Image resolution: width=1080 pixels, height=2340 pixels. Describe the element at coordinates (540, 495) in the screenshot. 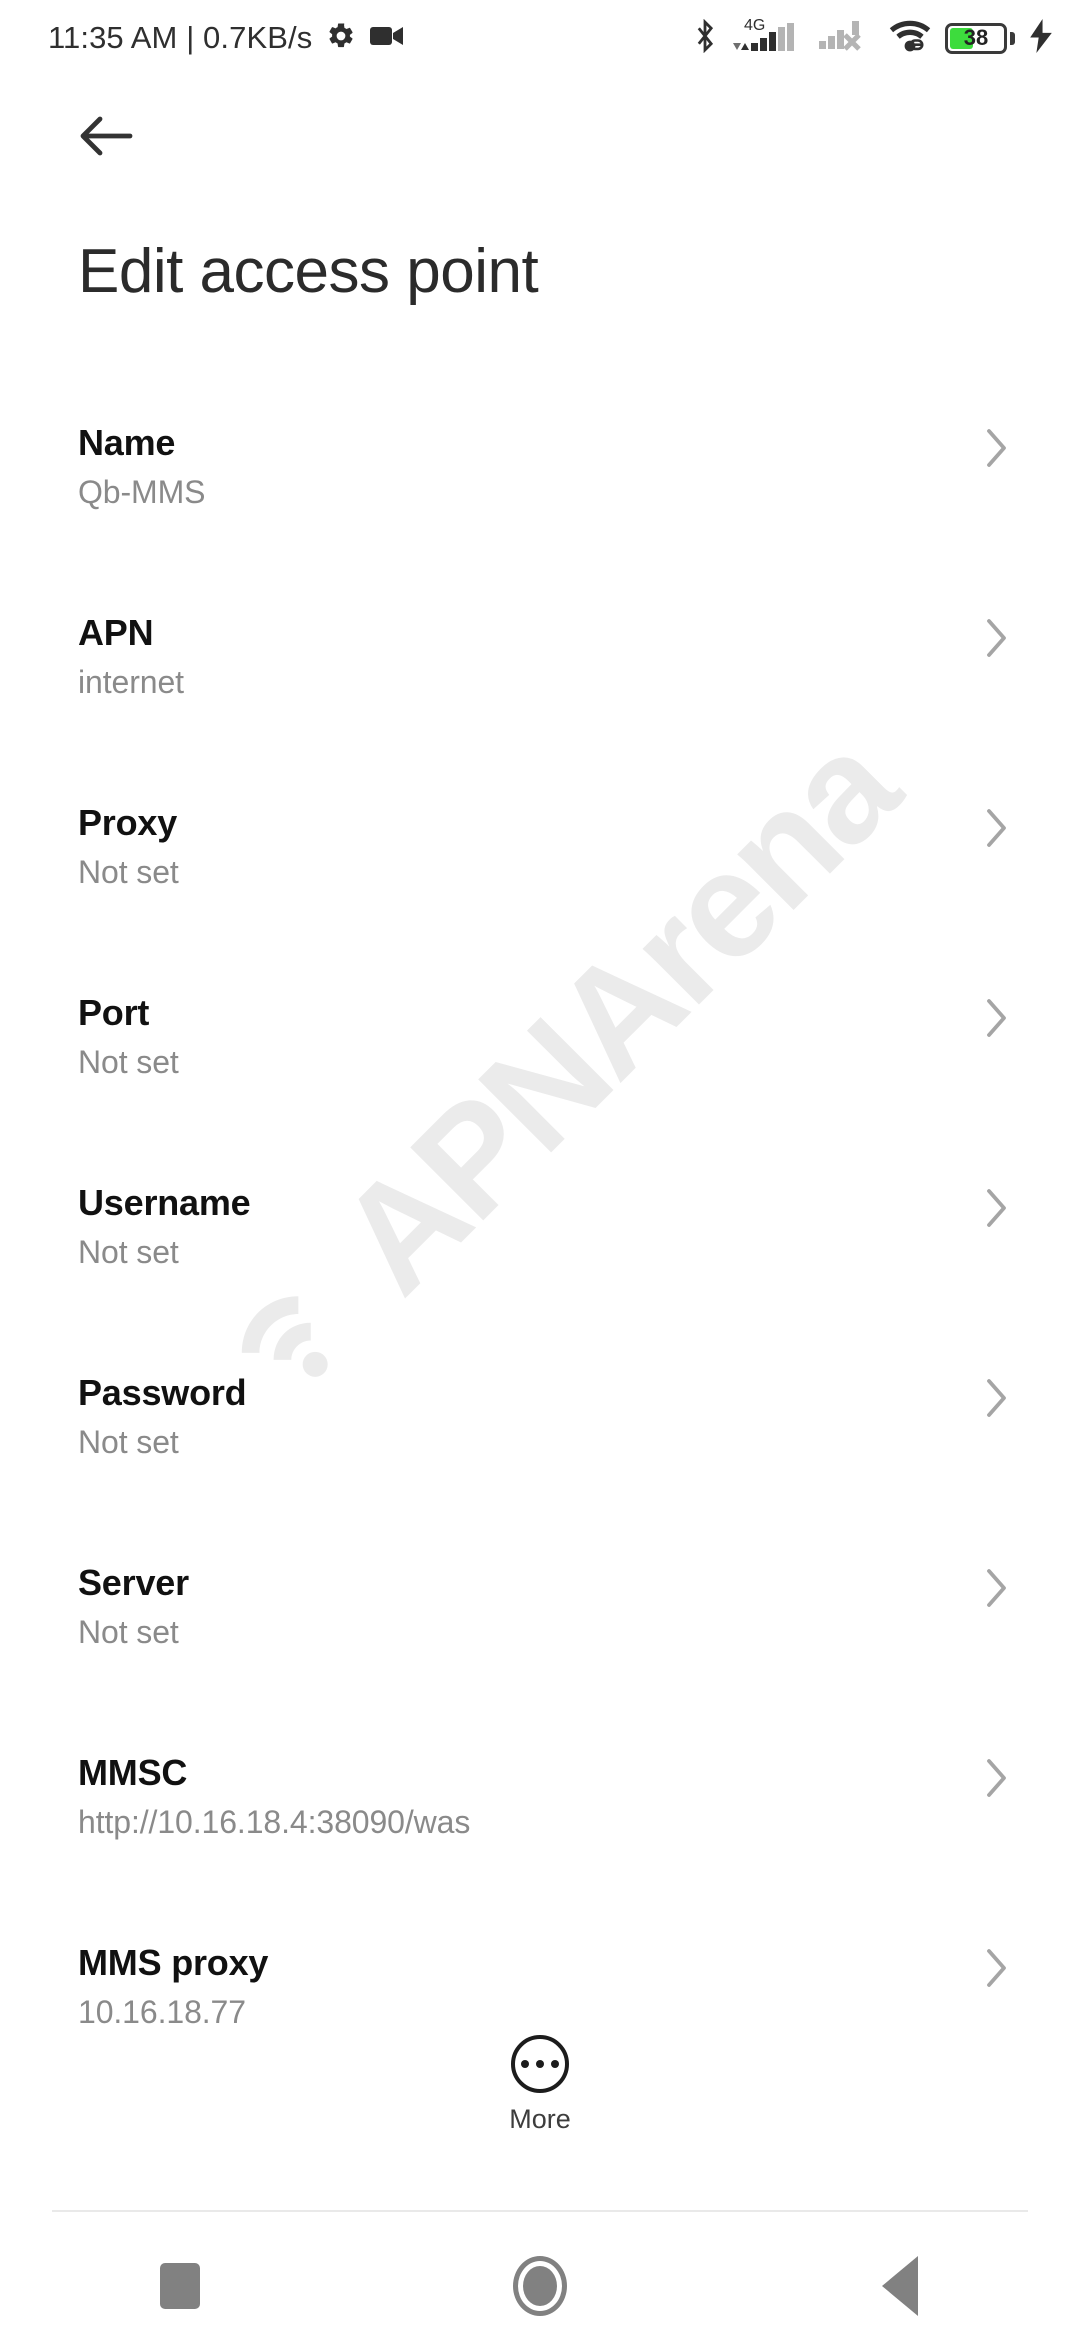

I see `list-row-name: Name Qb-MMS` at that location.